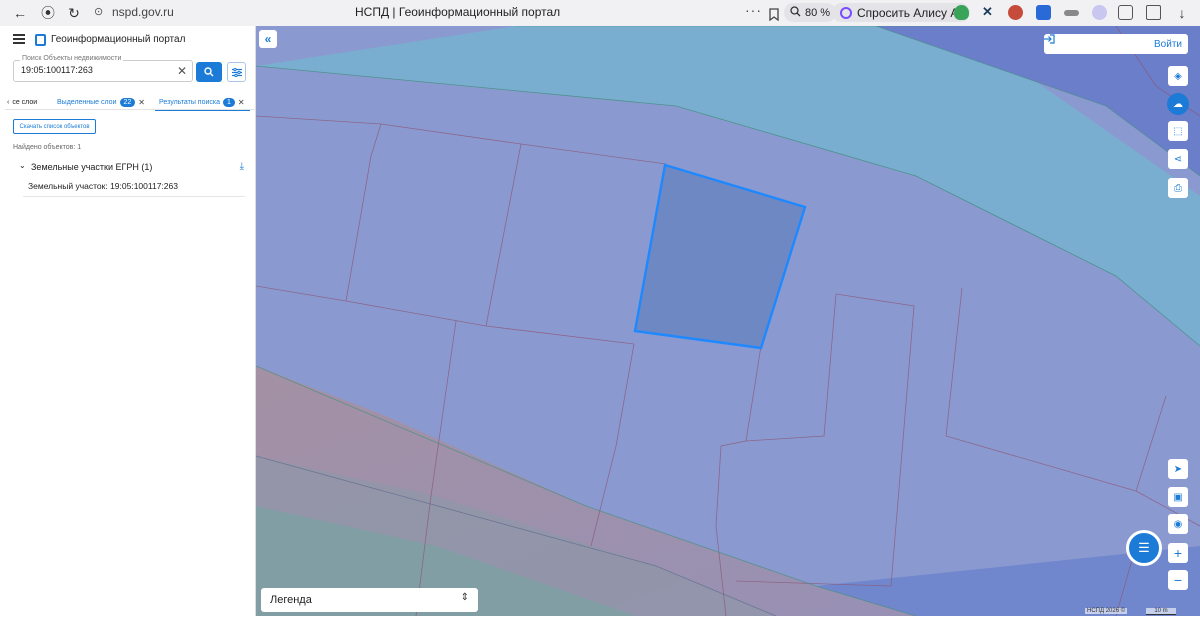 The image size is (1200, 620). I want to click on map-pin-icon: ◉, so click(1178, 524).